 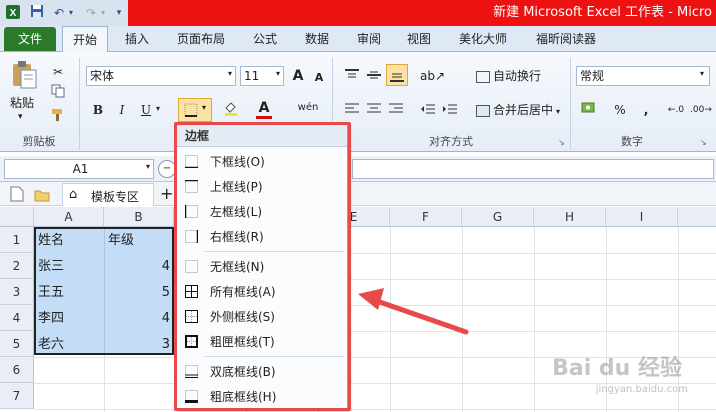 I want to click on row-header-6: 6, so click(x=17, y=370).